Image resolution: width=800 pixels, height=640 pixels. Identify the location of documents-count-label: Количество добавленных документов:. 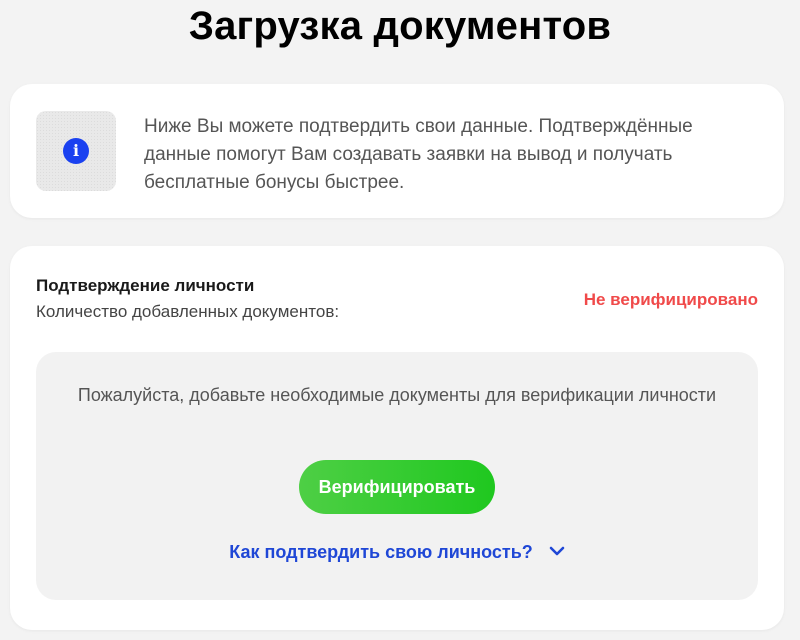
(188, 311).